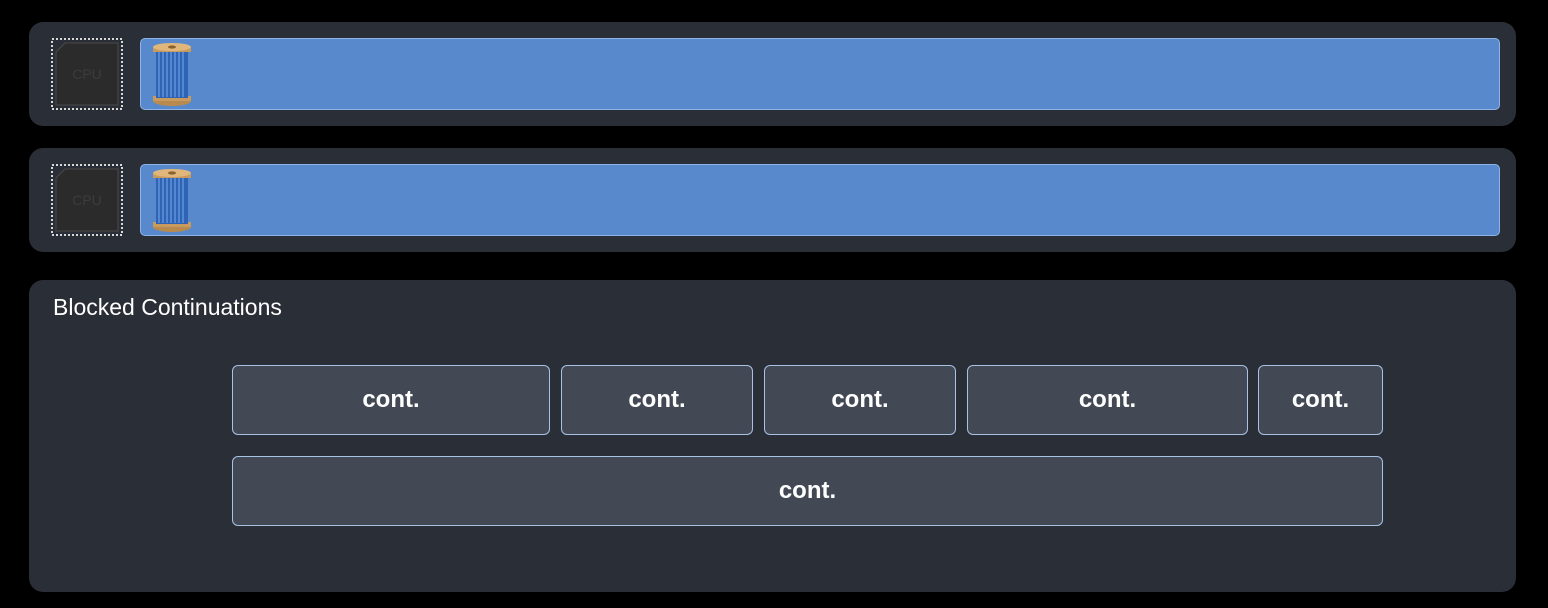 Image resolution: width=1548 pixels, height=608 pixels. What do you see at coordinates (167, 307) in the screenshot?
I see `panel-title: Blocked Continuations` at bounding box center [167, 307].